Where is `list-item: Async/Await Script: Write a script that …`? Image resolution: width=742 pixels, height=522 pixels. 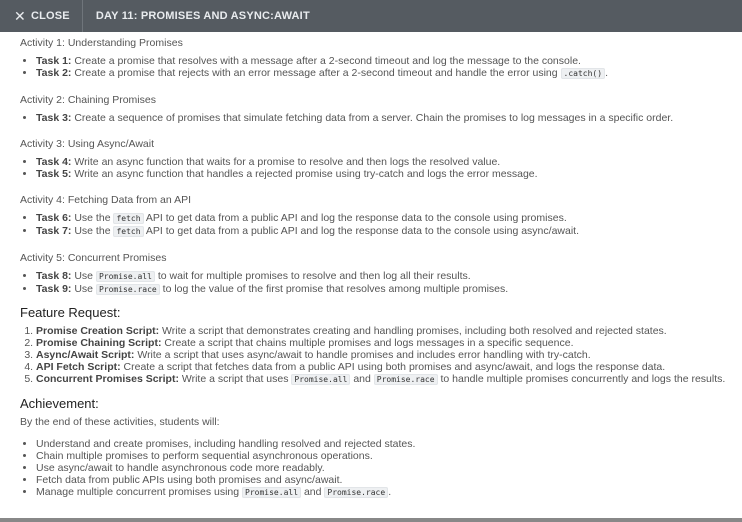 list-item: Async/Await Script: Write a script that … is located at coordinates (386, 355).